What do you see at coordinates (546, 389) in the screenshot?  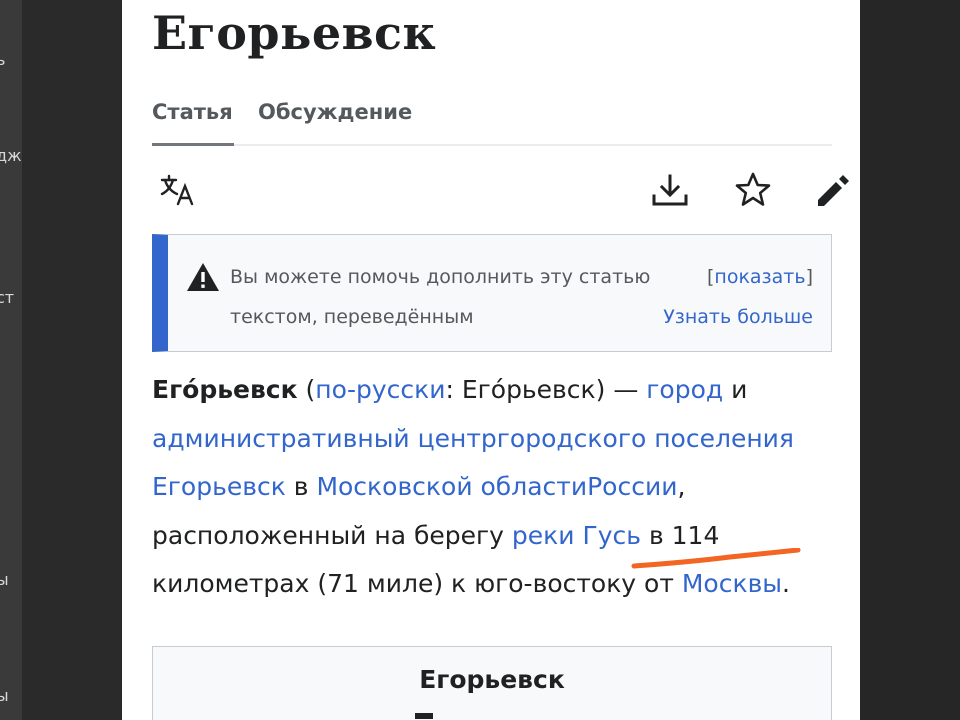 I see `text: : Его́рьевск) —` at bounding box center [546, 389].